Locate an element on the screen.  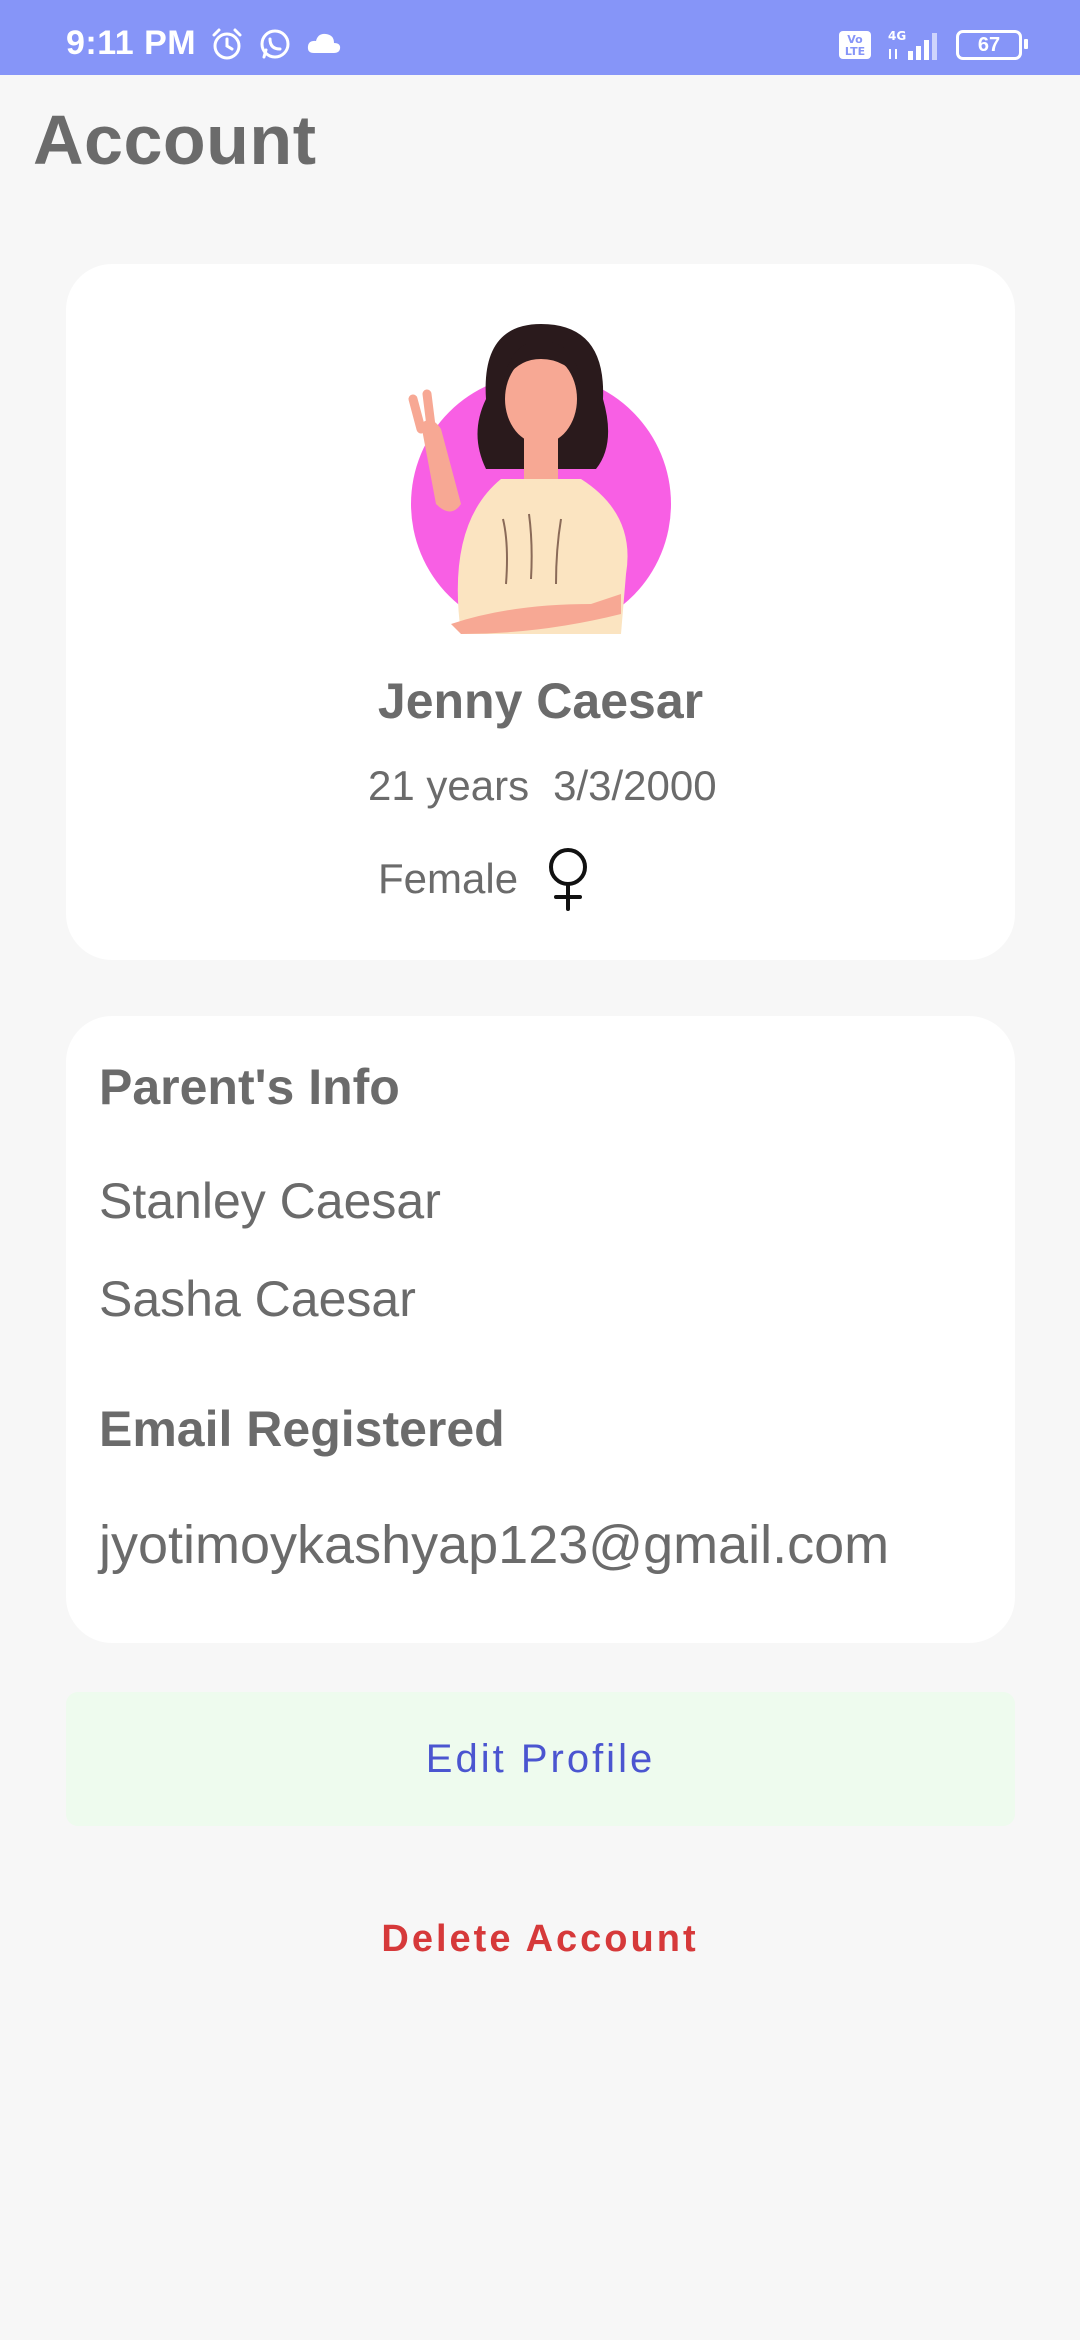
delete-account-button: Delete Account is located at coordinates (540, 1939).